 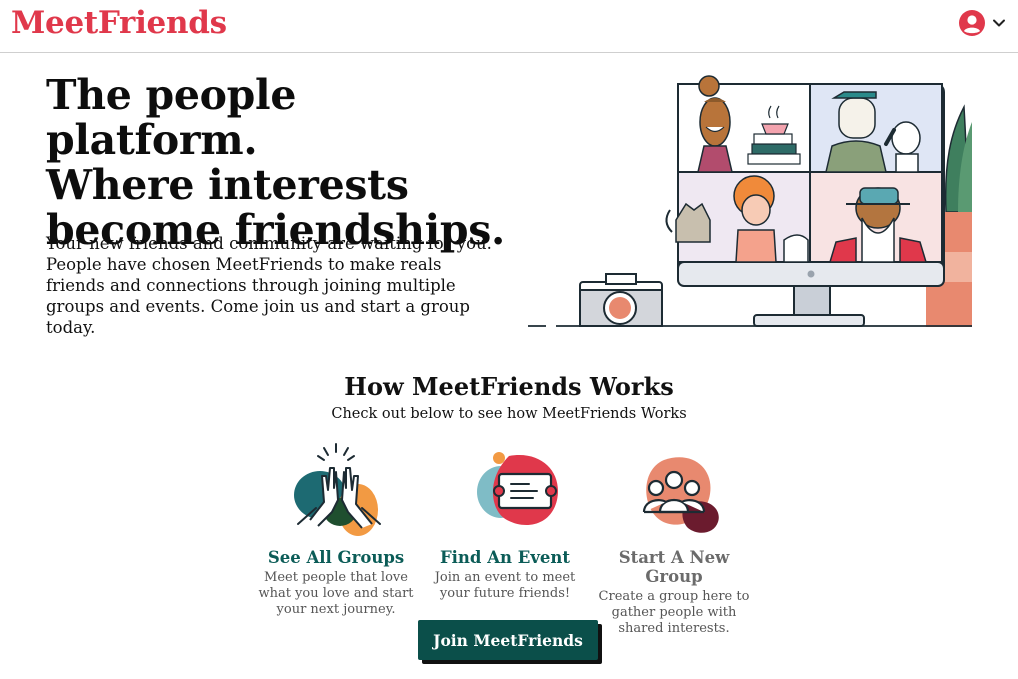 What do you see at coordinates (509, 386) in the screenshot?
I see `section-title: How MeetFriends Works` at bounding box center [509, 386].